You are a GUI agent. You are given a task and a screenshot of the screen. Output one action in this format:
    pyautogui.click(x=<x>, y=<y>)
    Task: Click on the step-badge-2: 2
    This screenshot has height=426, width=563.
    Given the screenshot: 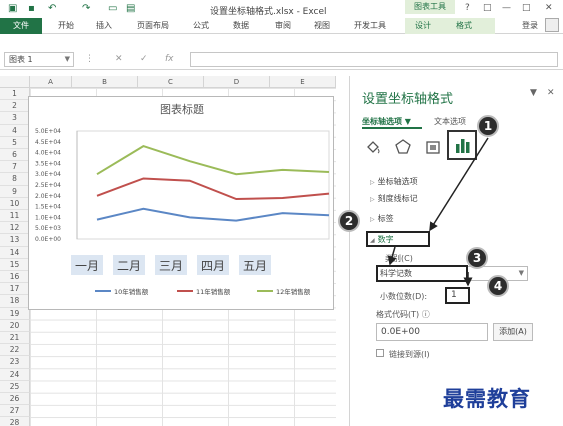 What is the action you would take?
    pyautogui.click(x=349, y=221)
    